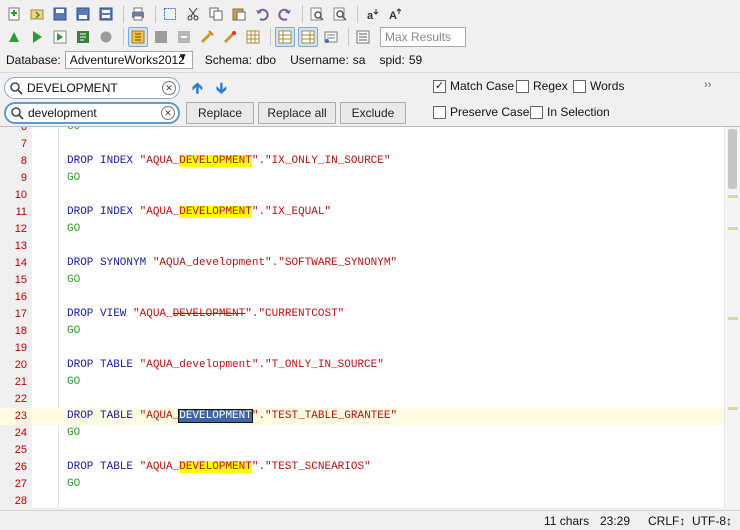 The width and height of the screenshot is (740, 530). What do you see at coordinates (285, 37) in the screenshot?
I see `results-text-icon` at bounding box center [285, 37].